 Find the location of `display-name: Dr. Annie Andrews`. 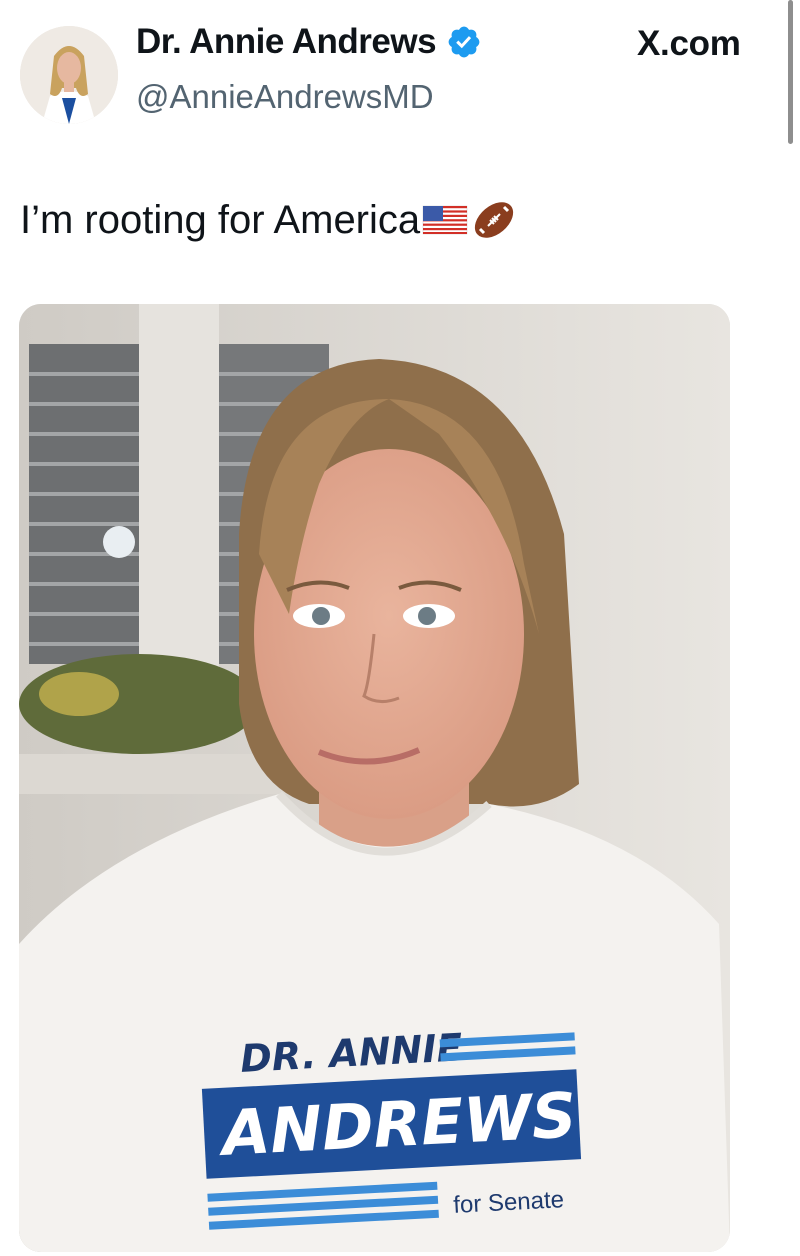

display-name: Dr. Annie Andrews is located at coordinates (286, 42).